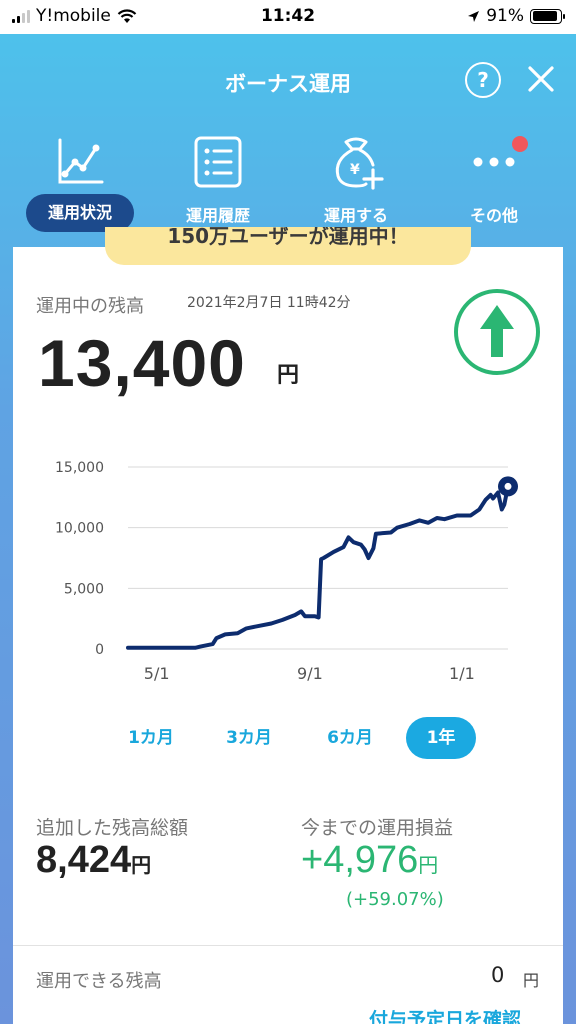 The image size is (576, 1024). I want to click on check-scheduled-date-link: 付与予定日を確認, so click(445, 1014).